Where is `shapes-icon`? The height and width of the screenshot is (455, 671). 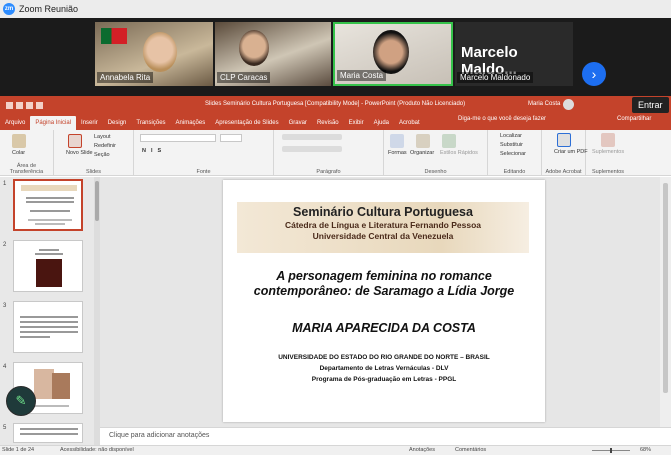
shapes-icon is located at coordinates (397, 141).